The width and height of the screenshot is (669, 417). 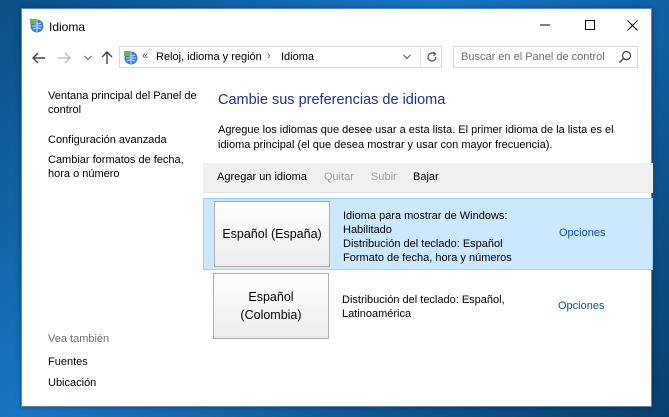 I want to click on language-detail: Distribución del teclado: Español, so click(x=423, y=244).